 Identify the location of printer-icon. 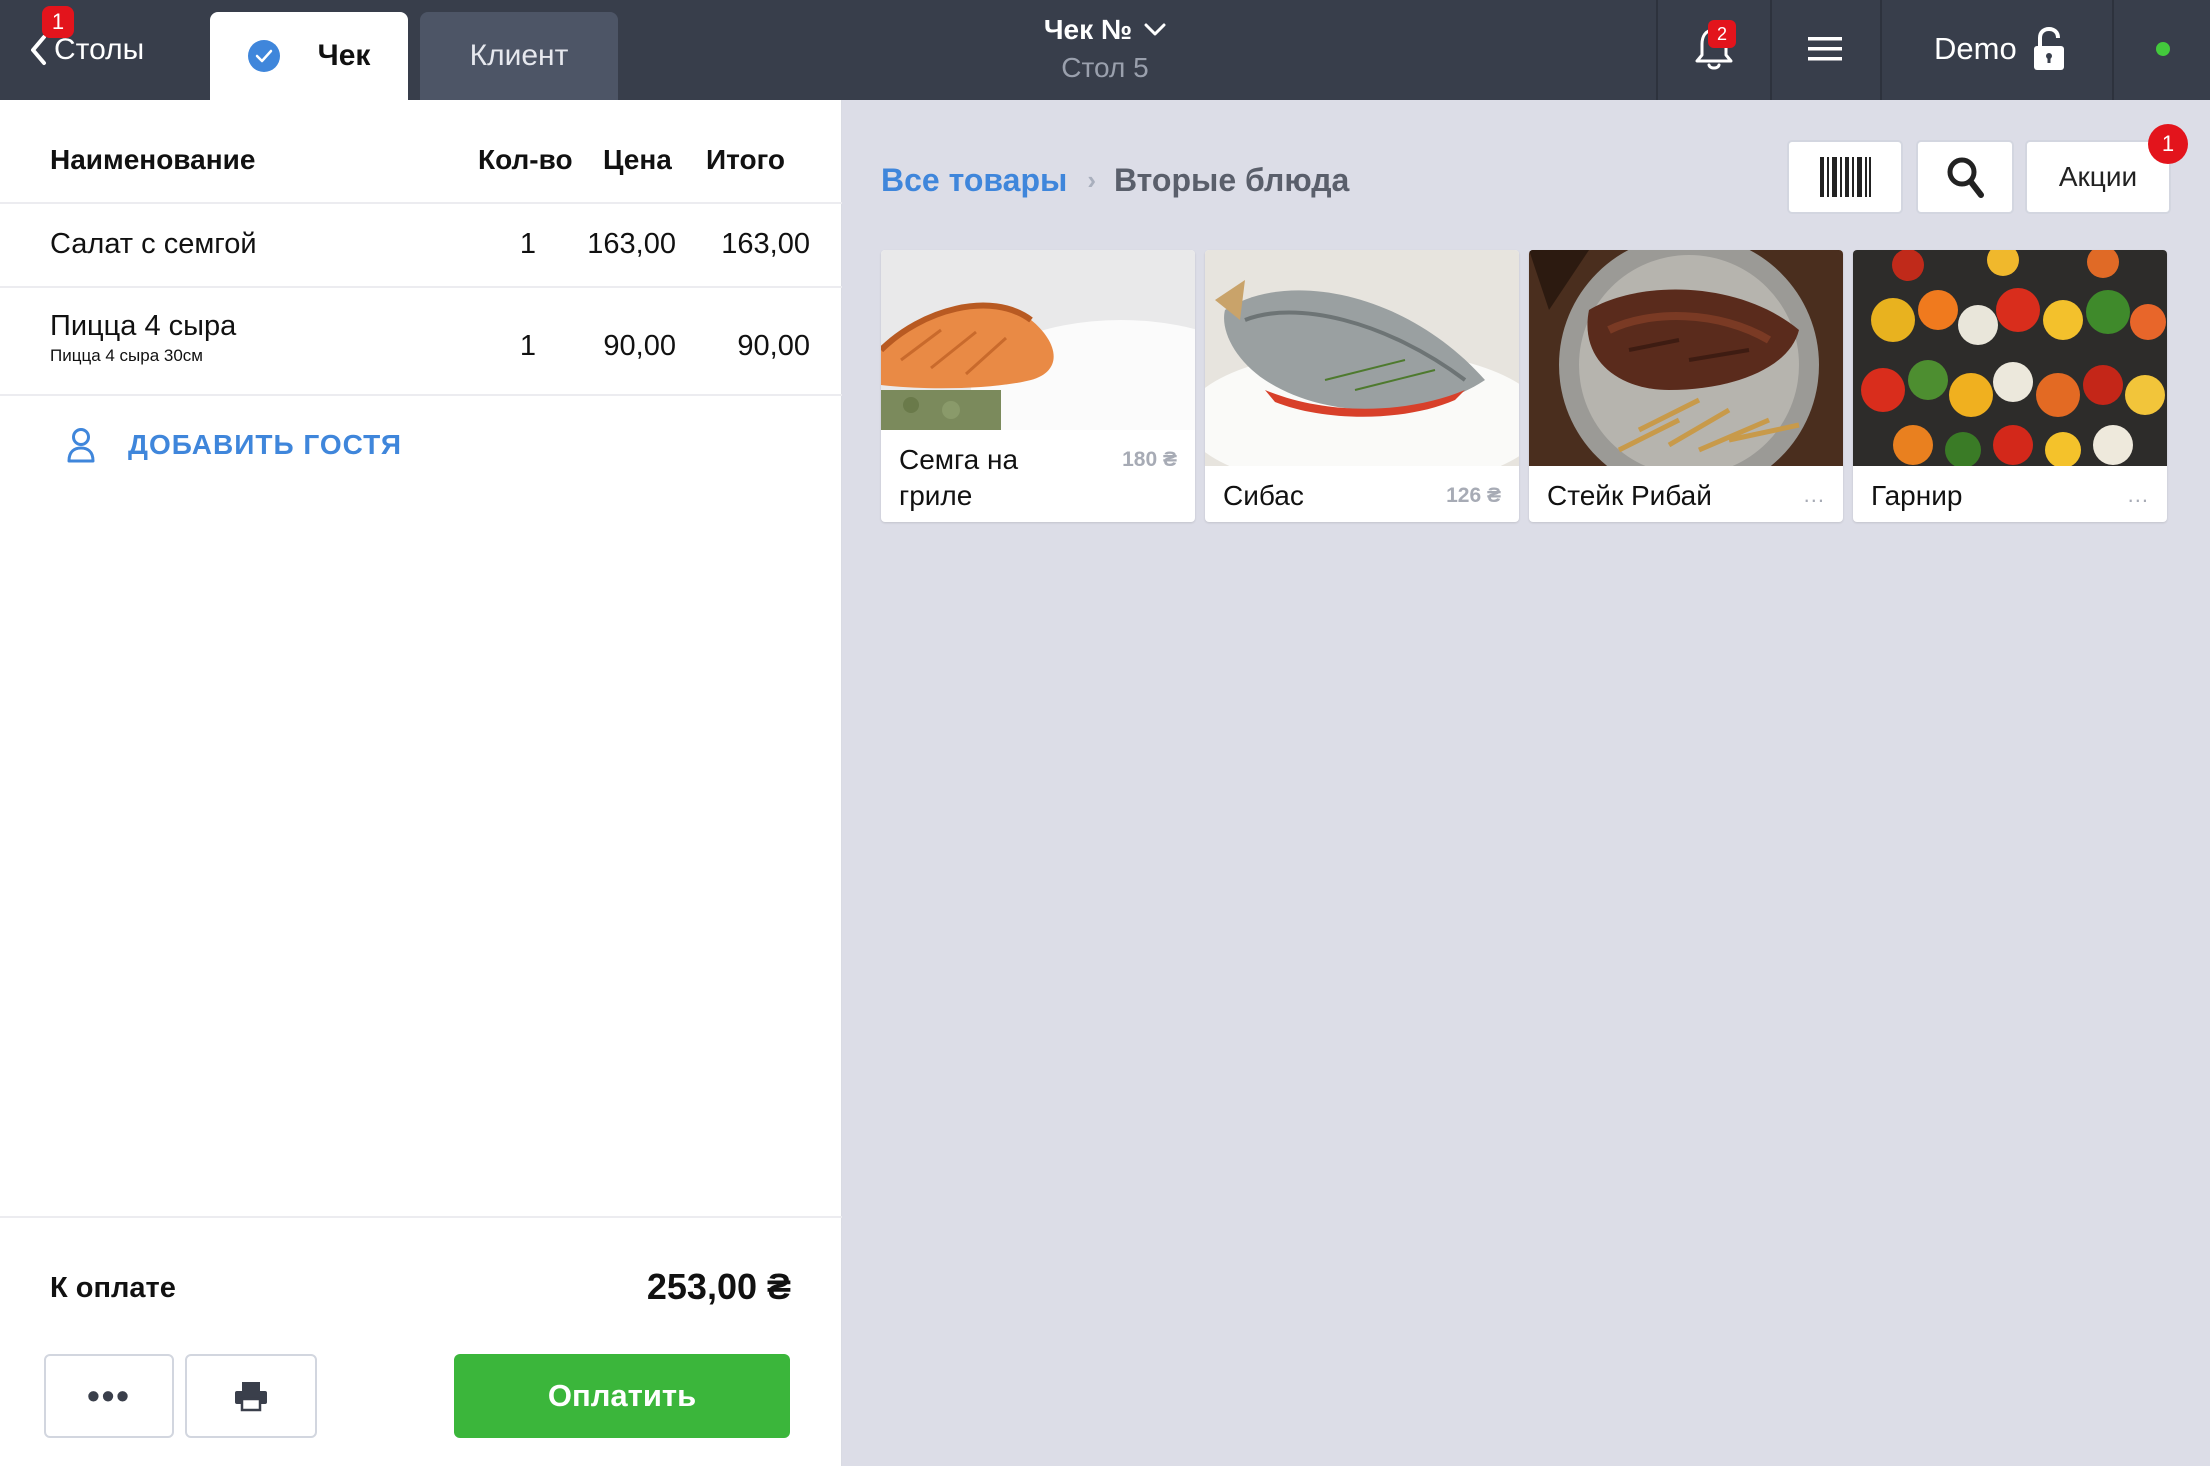
(251, 1397).